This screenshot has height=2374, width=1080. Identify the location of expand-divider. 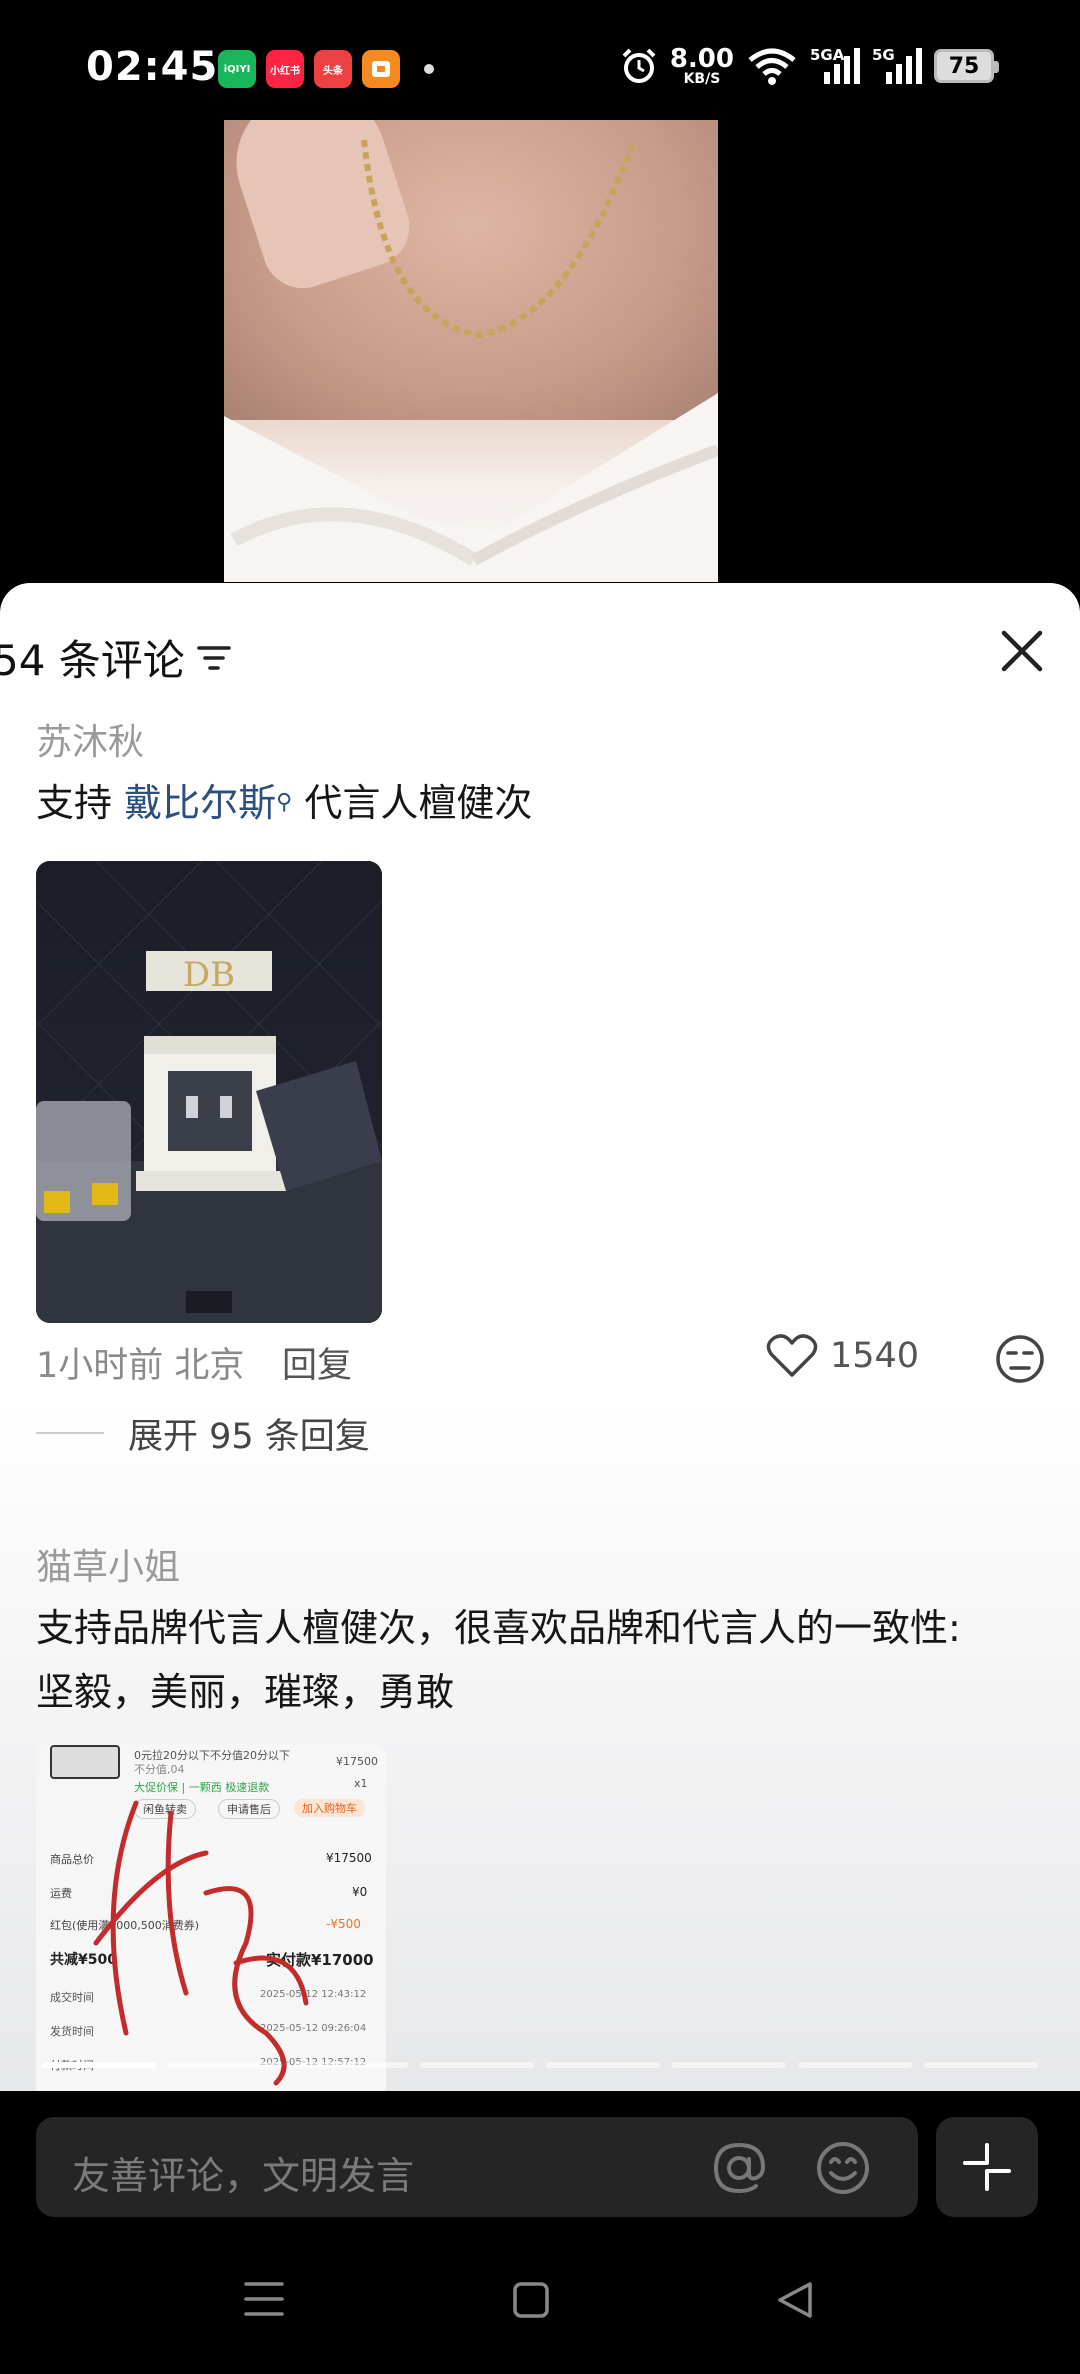
(70, 1433).